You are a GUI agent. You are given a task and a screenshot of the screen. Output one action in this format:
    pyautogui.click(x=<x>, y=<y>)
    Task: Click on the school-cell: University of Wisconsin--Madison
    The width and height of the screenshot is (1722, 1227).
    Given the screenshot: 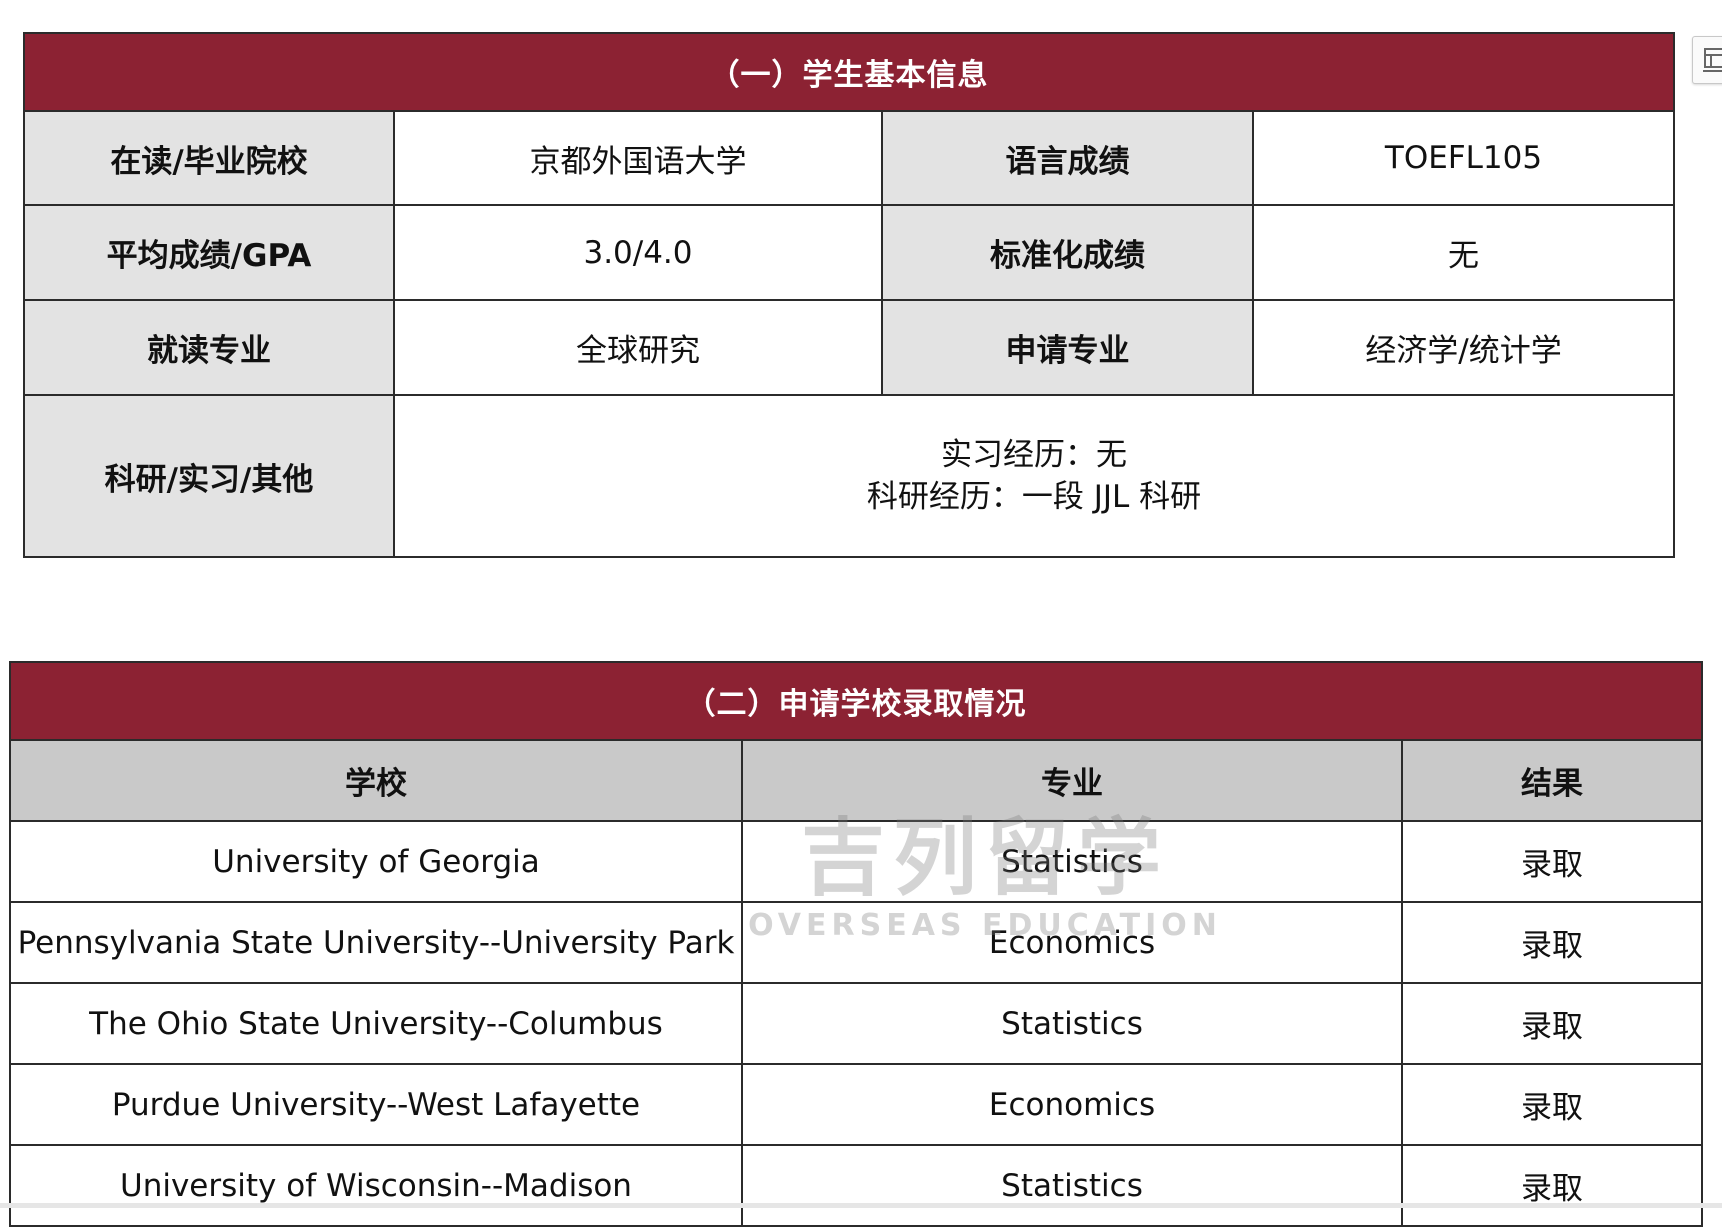 What is the action you would take?
    pyautogui.click(x=376, y=1185)
    